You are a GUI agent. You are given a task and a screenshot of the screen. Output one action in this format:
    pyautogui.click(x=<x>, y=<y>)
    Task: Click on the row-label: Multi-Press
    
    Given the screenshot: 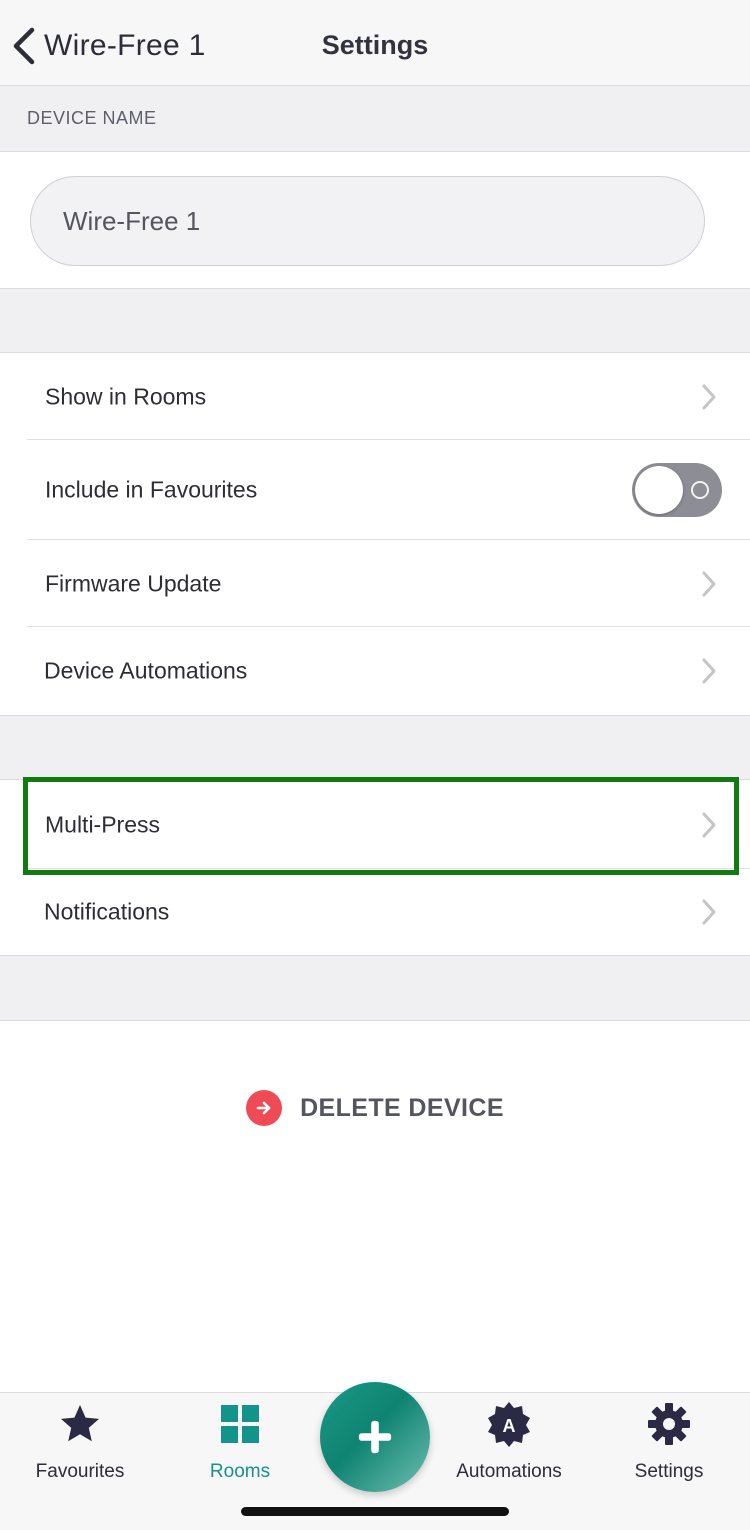 What is the action you would take?
    pyautogui.click(x=103, y=824)
    